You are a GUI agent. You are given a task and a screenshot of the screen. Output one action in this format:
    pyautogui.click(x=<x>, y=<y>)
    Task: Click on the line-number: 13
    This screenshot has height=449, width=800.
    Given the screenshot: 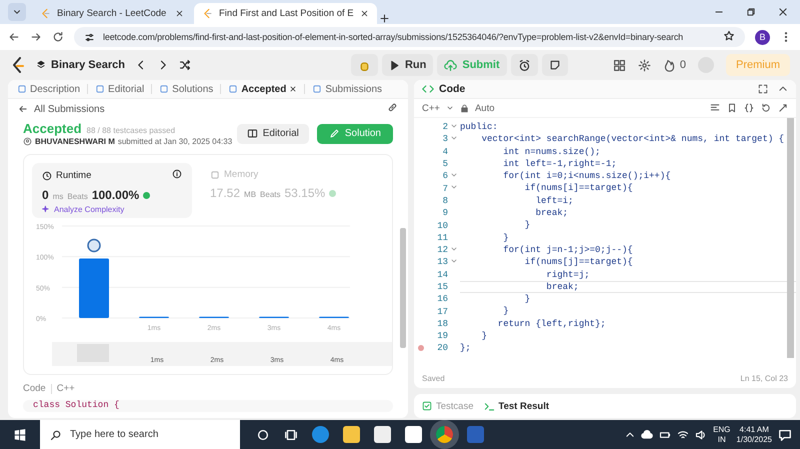 What is the action you would take?
    pyautogui.click(x=442, y=262)
    